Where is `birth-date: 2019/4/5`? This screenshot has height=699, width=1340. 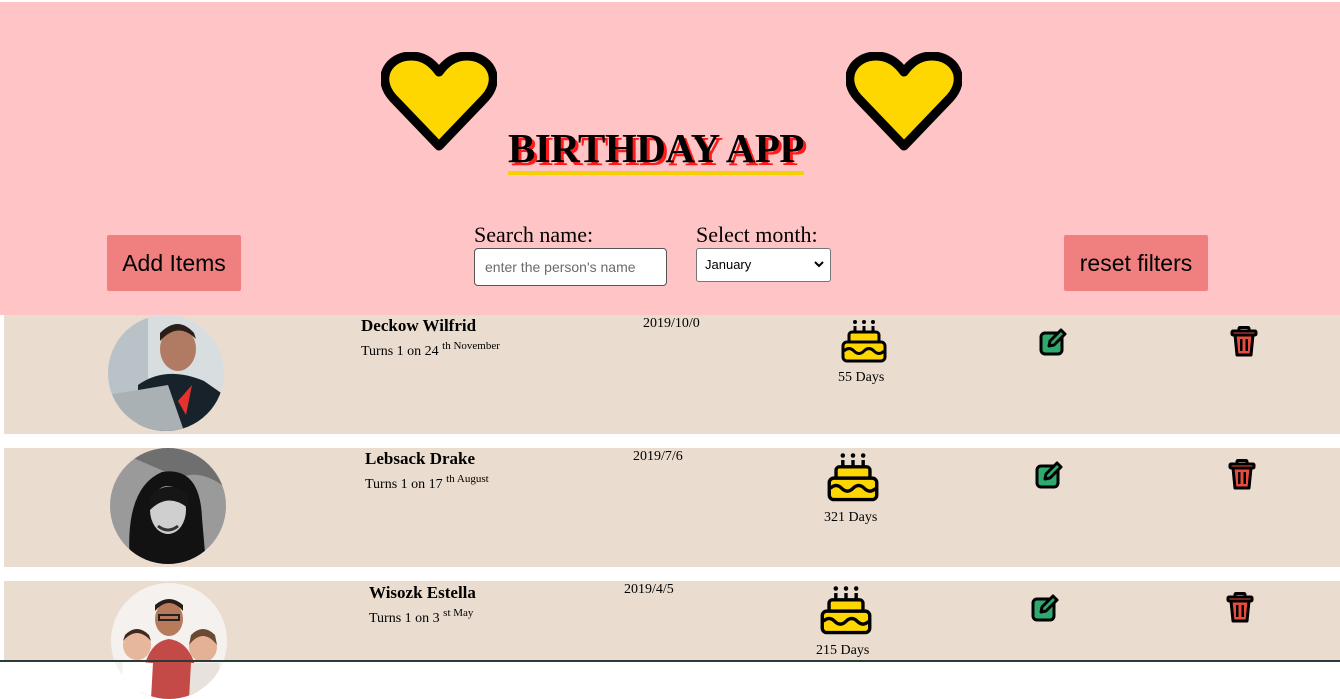 birth-date: 2019/4/5 is located at coordinates (649, 589).